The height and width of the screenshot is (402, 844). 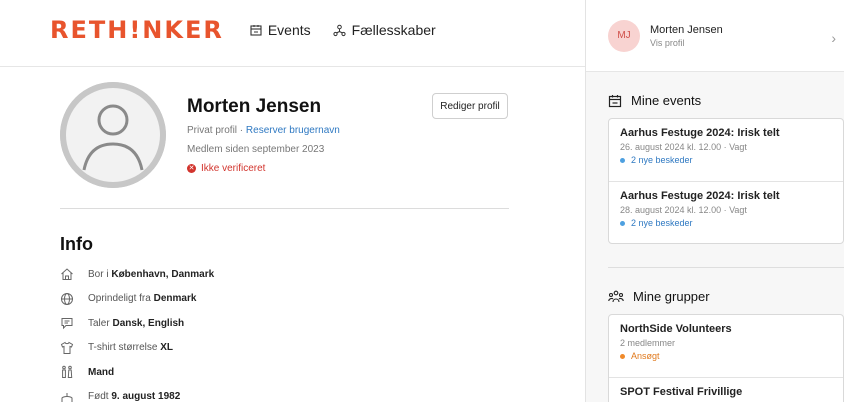 What do you see at coordinates (667, 42) in the screenshot?
I see `view-profile-label: Vis profil` at bounding box center [667, 42].